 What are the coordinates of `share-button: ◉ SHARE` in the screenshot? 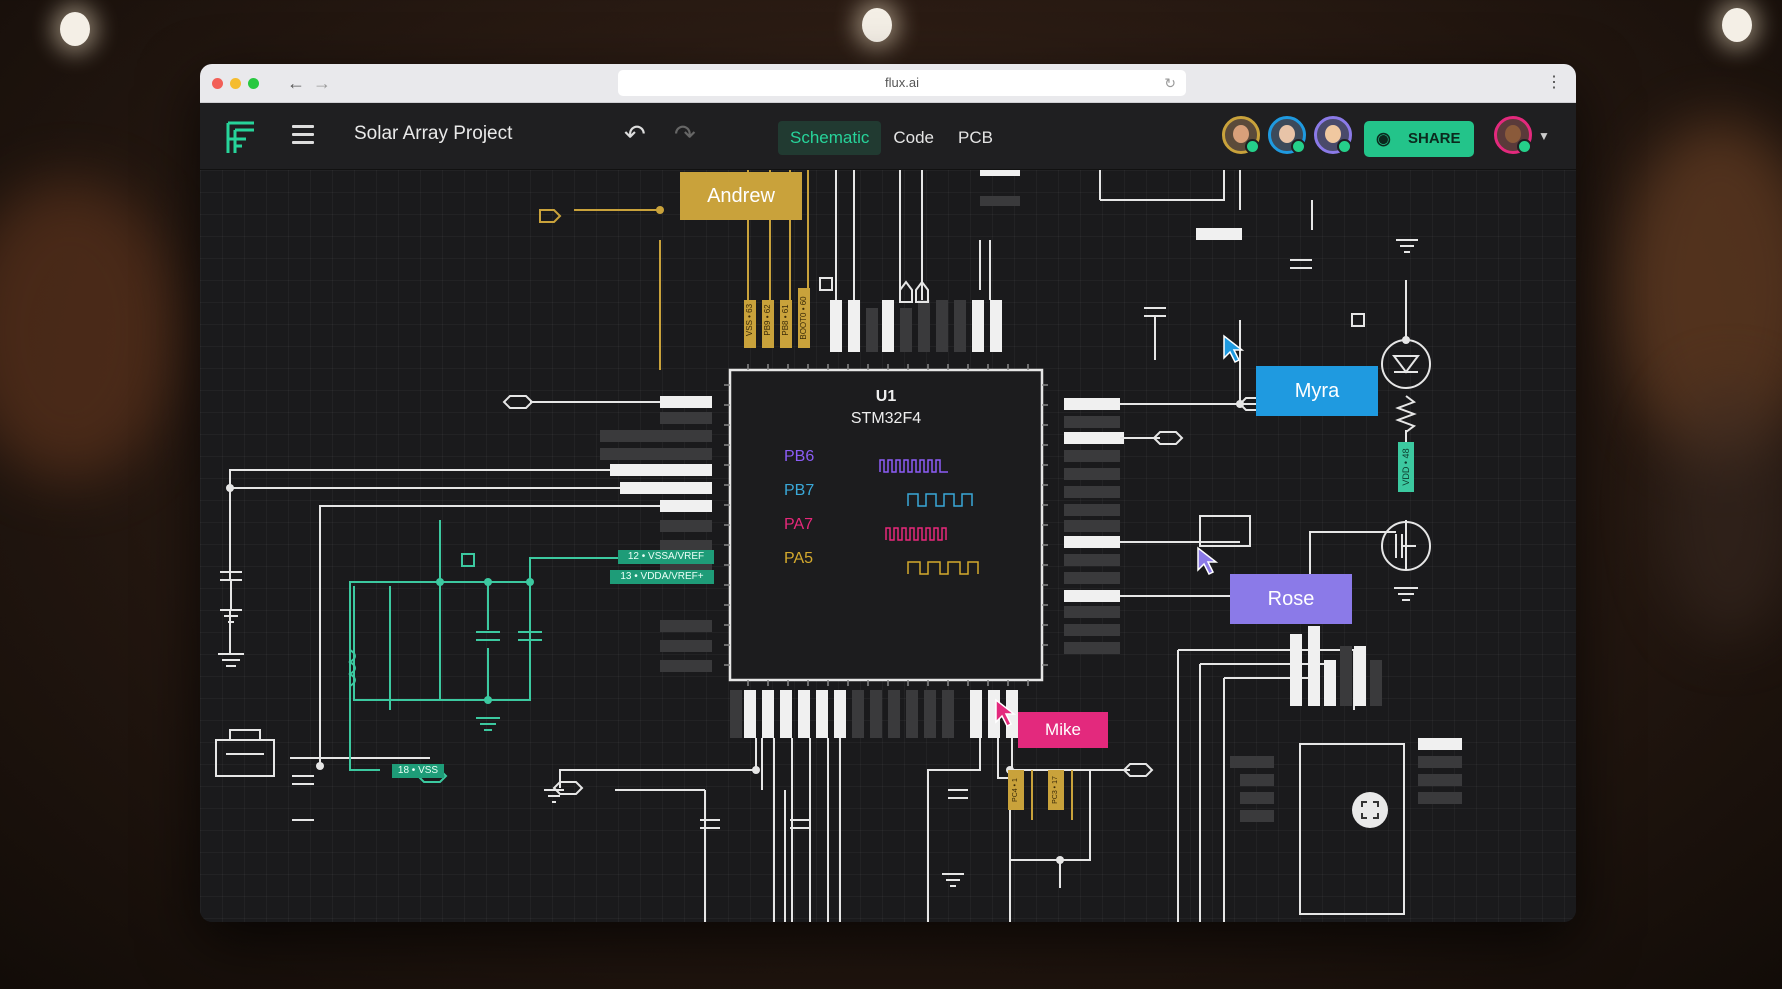 It's located at (1419, 139).